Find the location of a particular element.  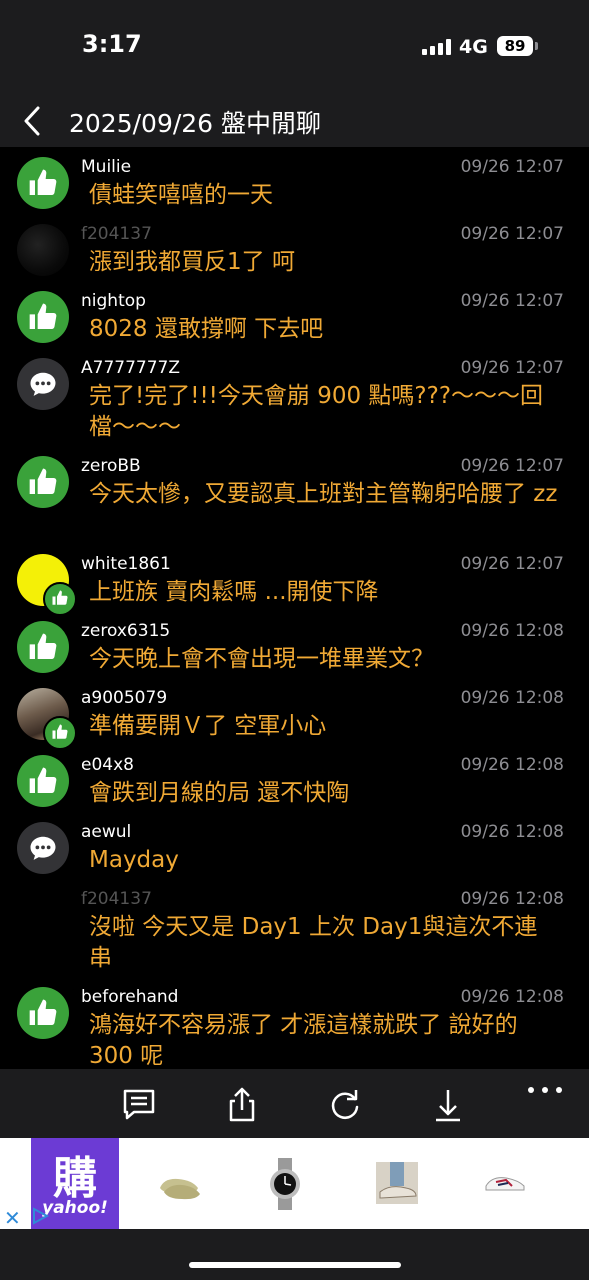

close-icon: ✕ is located at coordinates (12, 1218).